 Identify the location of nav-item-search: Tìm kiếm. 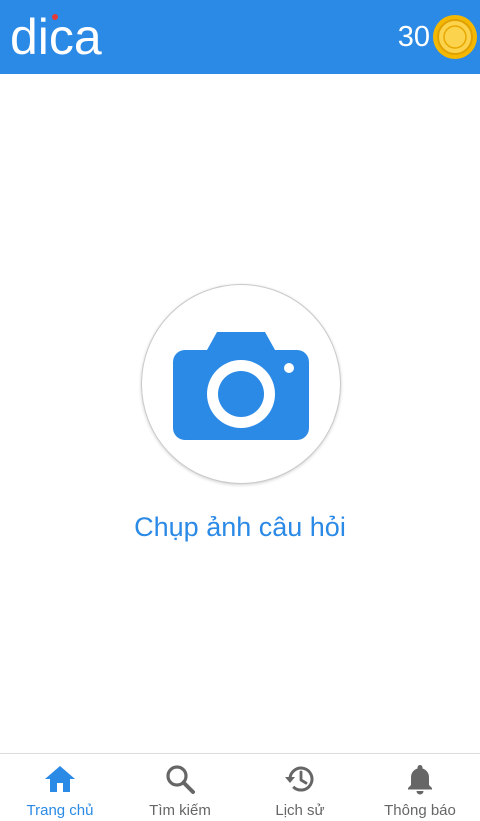
(180, 787).